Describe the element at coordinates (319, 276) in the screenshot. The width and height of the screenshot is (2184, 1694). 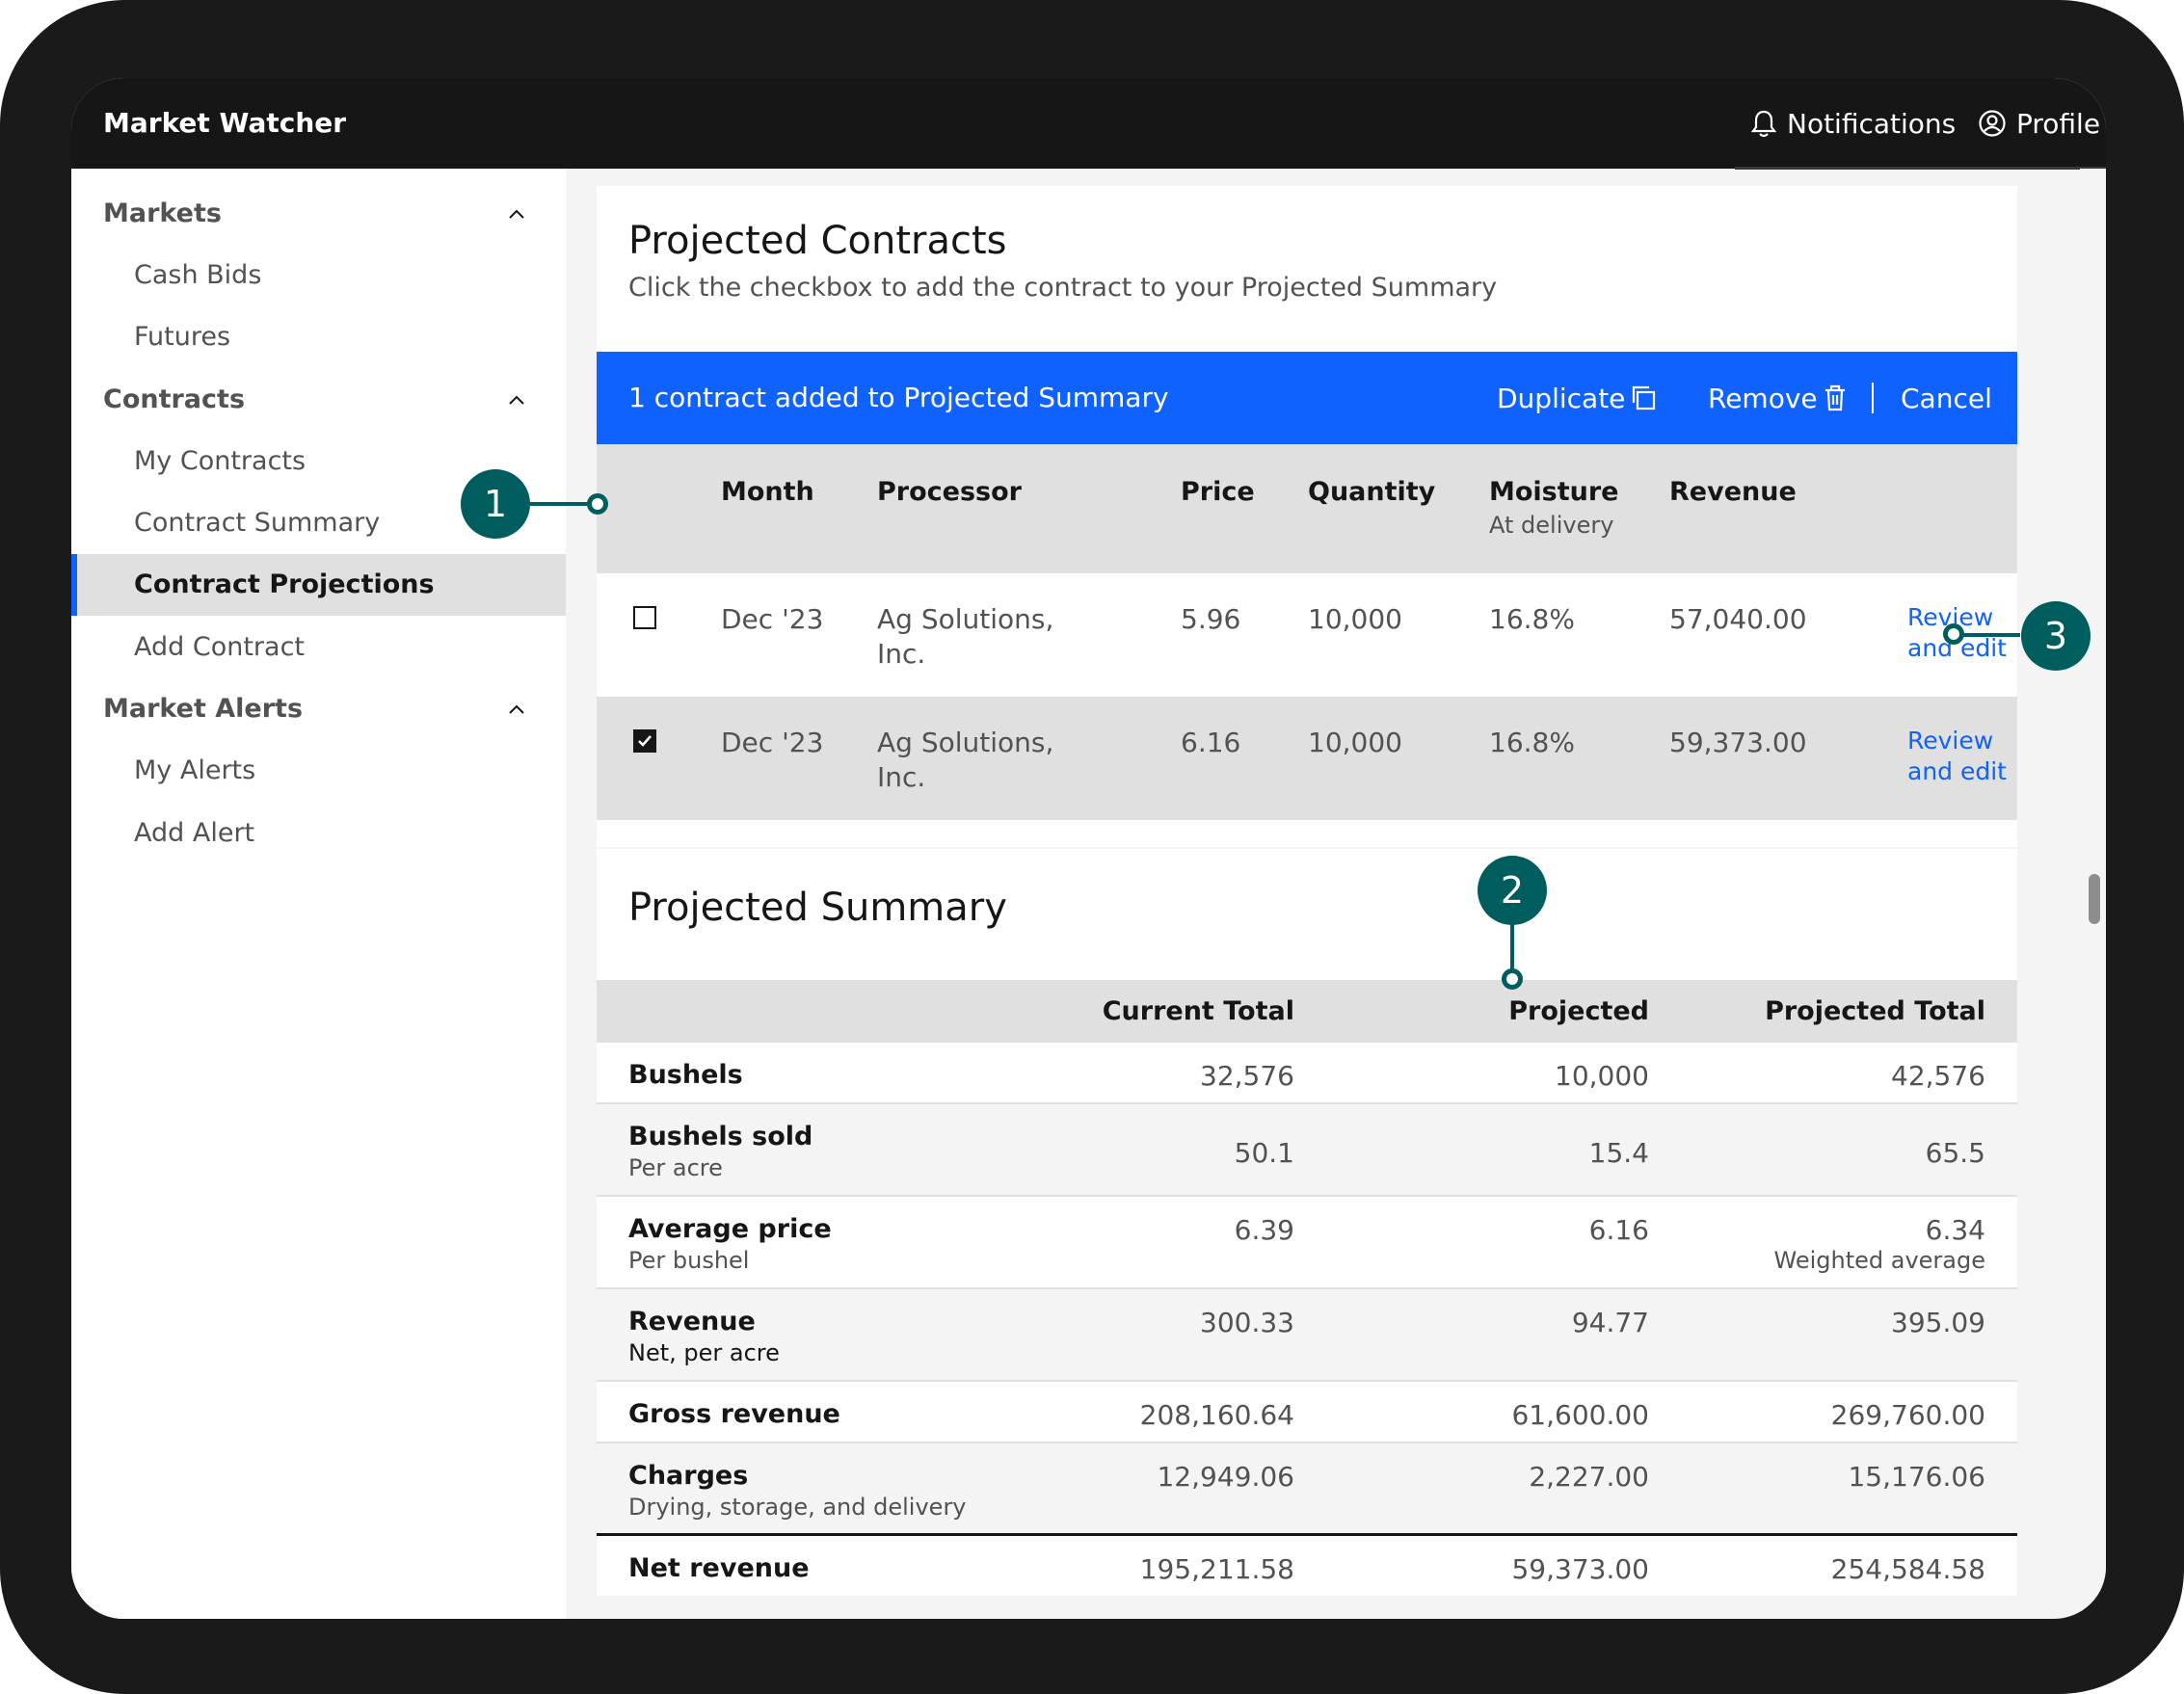
I see `nav-item-cash-bids: Cash Bids` at that location.